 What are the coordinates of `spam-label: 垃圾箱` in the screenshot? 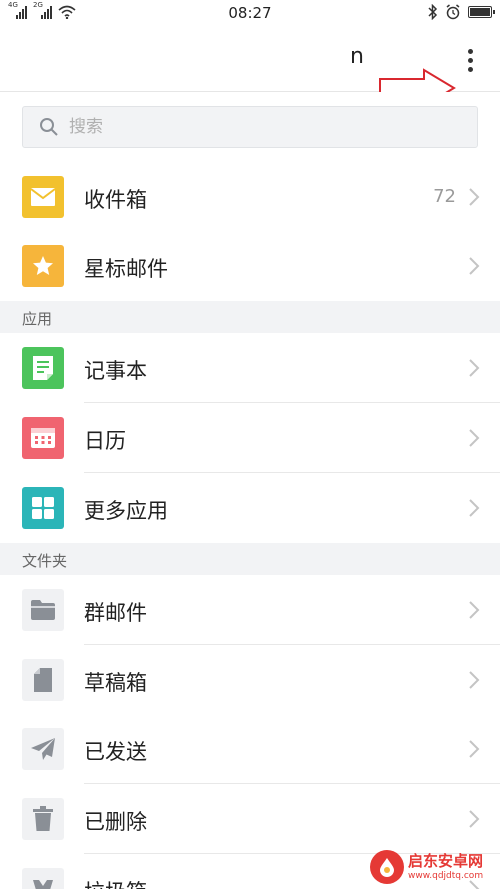 It's located at (115, 882).